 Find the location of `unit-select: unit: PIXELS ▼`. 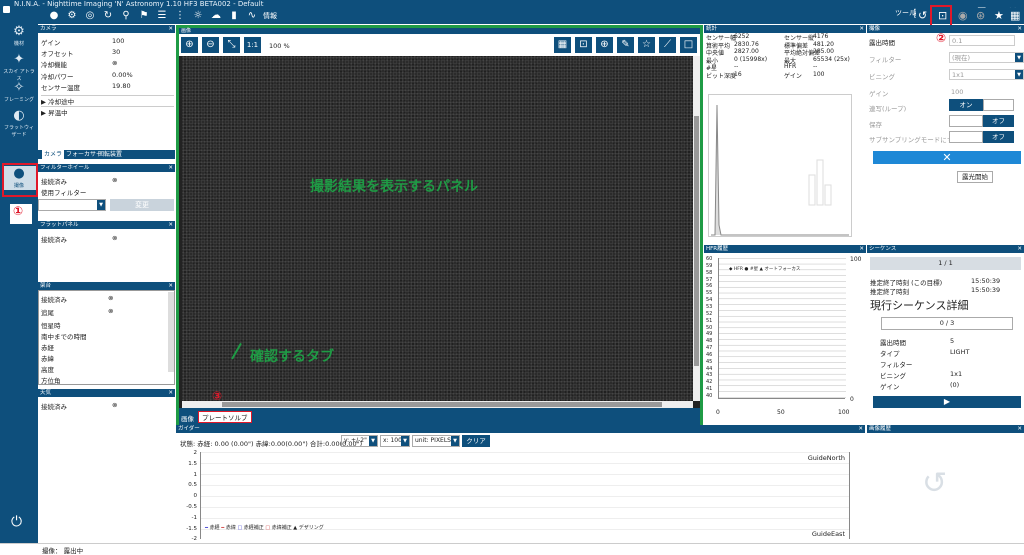

unit-select: unit: PIXELS ▼ is located at coordinates (436, 441).